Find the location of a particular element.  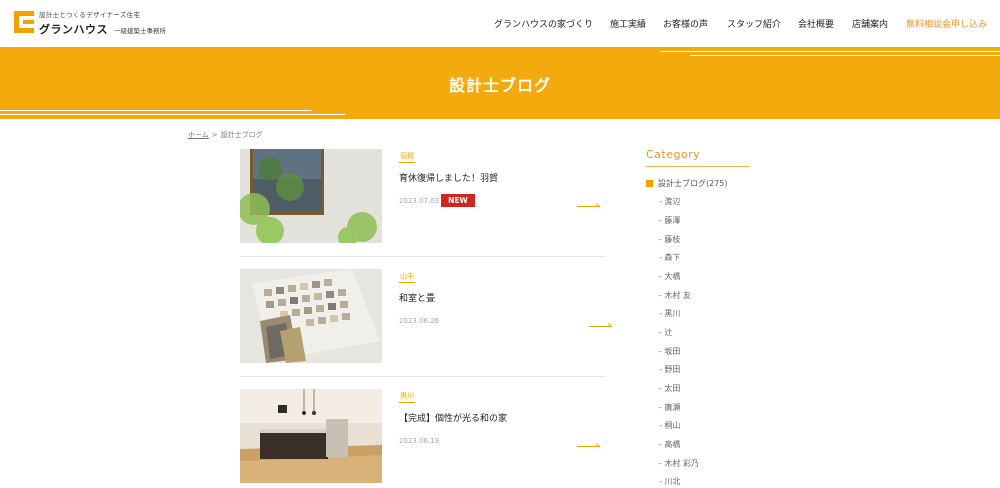

subcategory-link: - 黒川 is located at coordinates (669, 313).